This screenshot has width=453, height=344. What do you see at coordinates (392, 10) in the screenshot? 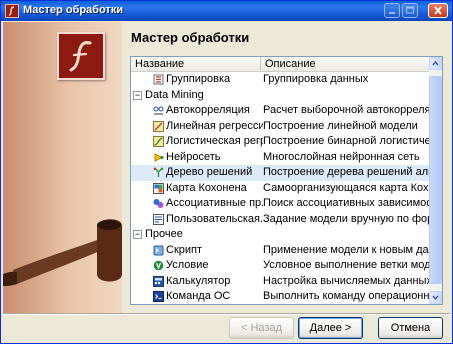
I see `minimize-button` at bounding box center [392, 10].